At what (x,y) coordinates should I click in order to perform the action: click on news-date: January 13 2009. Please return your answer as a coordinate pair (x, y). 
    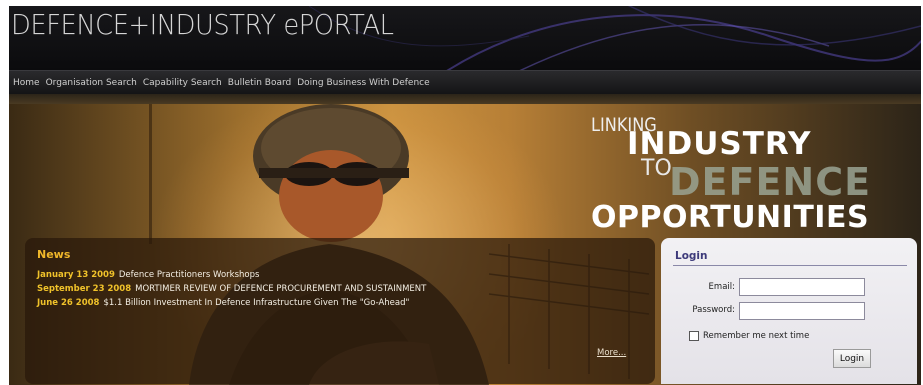
    Looking at the image, I should click on (76, 275).